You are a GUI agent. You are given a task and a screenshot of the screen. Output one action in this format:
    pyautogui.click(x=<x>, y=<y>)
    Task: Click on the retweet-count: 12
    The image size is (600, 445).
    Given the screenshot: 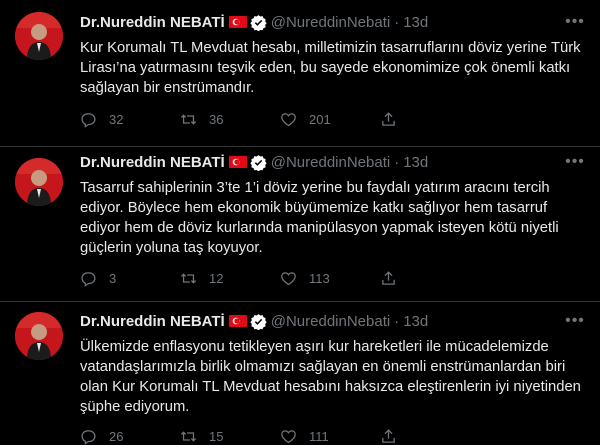 What is the action you would take?
    pyautogui.click(x=216, y=278)
    